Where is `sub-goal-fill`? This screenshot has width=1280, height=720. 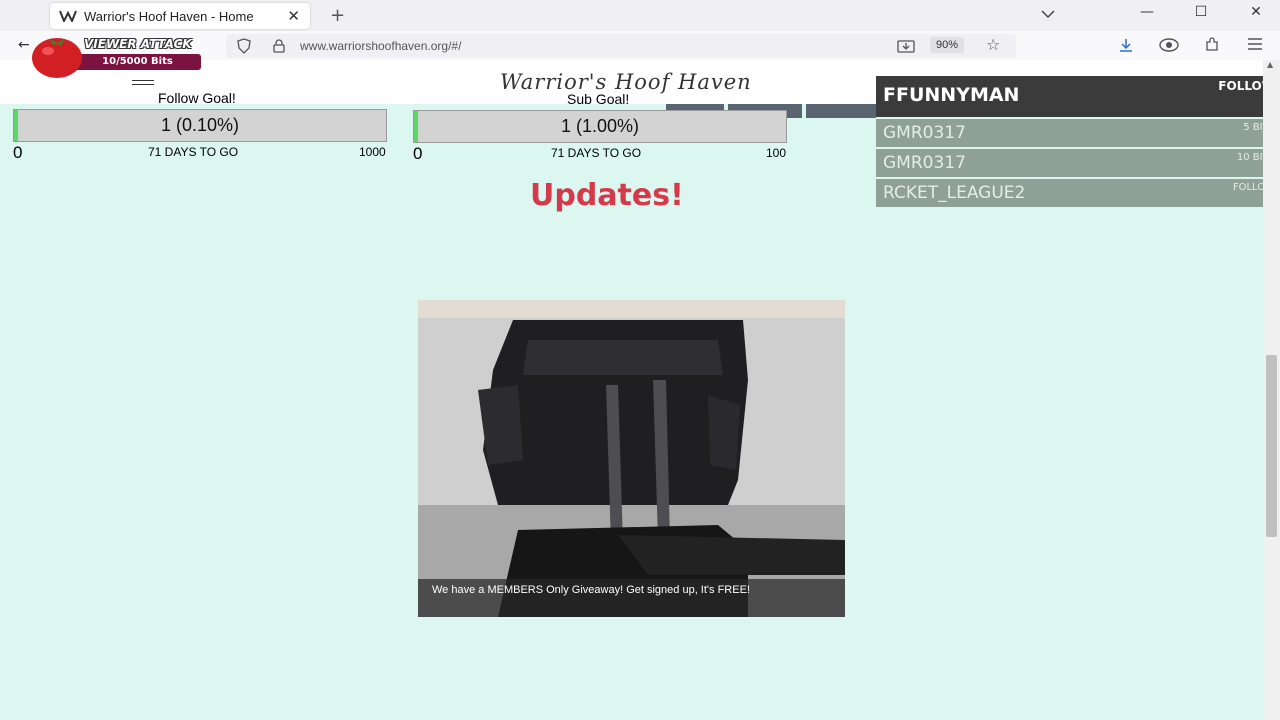
sub-goal-fill is located at coordinates (416, 126).